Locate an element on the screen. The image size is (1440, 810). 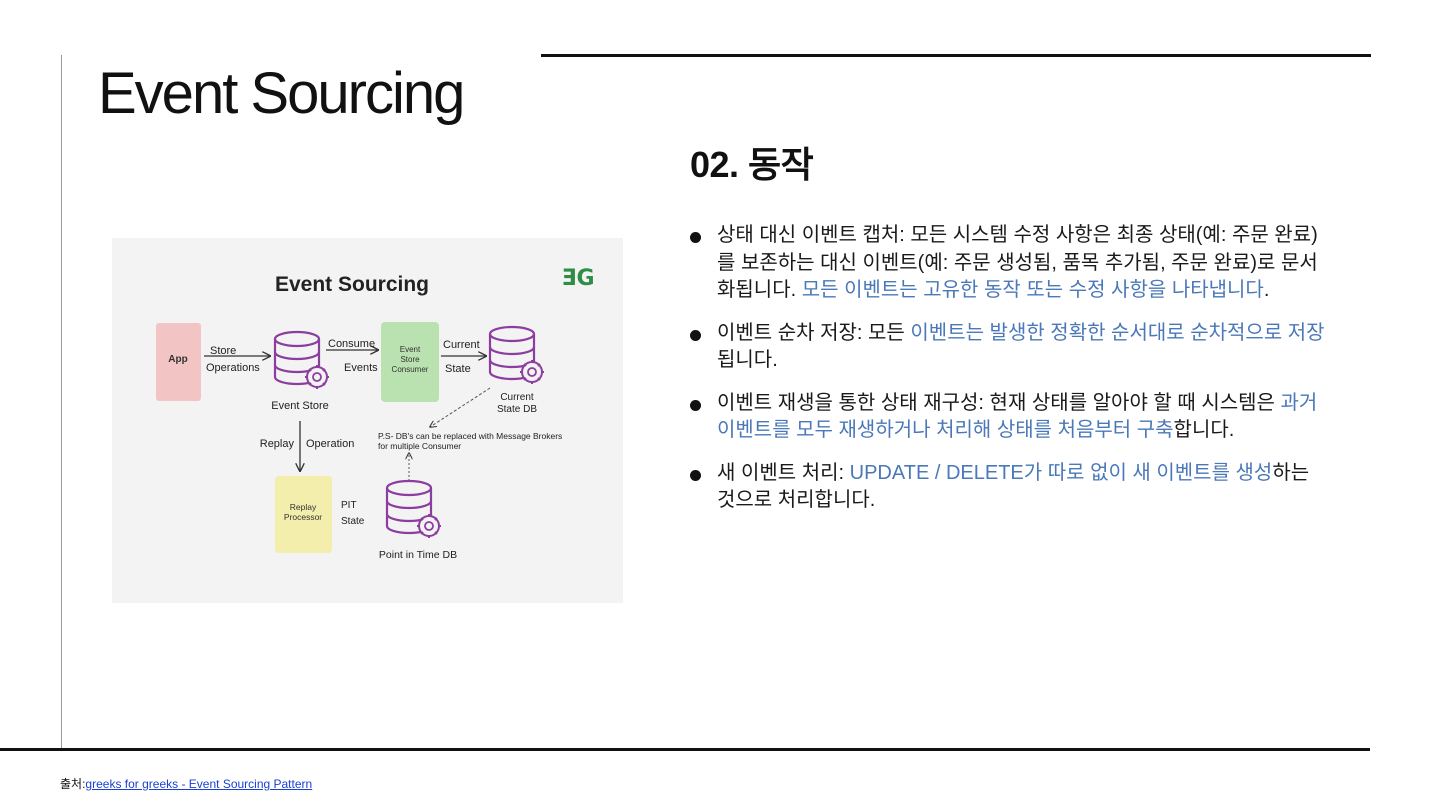
gfg-logo: ƎG is located at coordinates (577, 278).